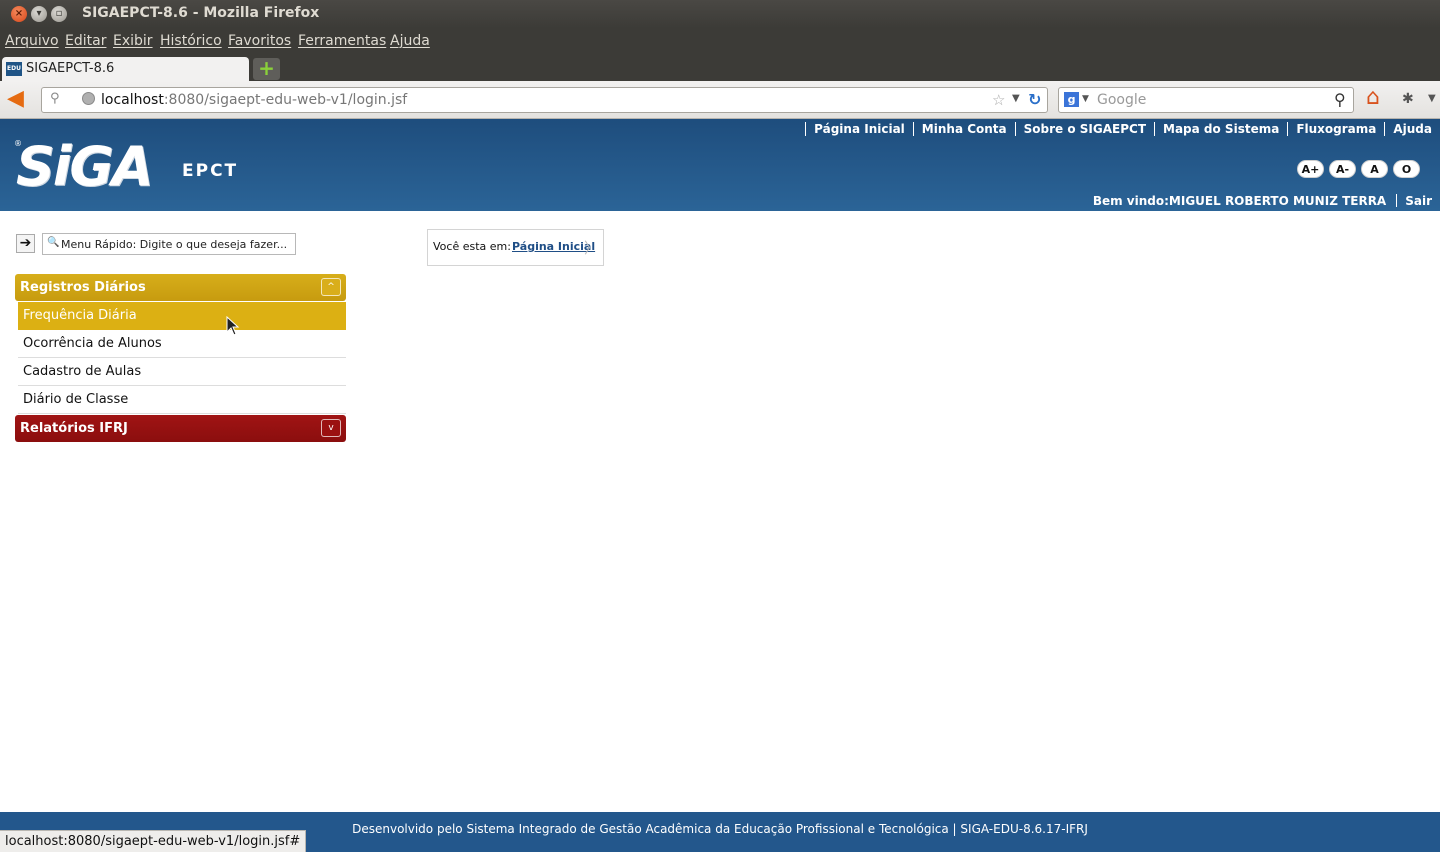 This screenshot has height=852, width=1440. What do you see at coordinates (233, 326) in the screenshot?
I see `mouse-cursor-icon` at bounding box center [233, 326].